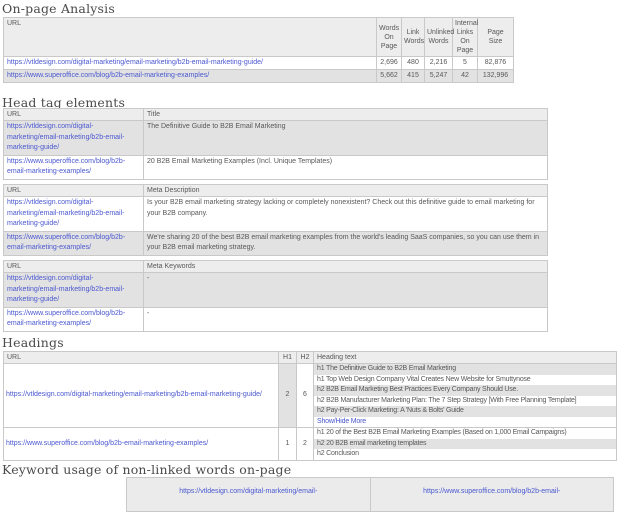  Describe the element at coordinates (338, 453) in the screenshot. I see `heading-line: h2 Conclusion` at that location.